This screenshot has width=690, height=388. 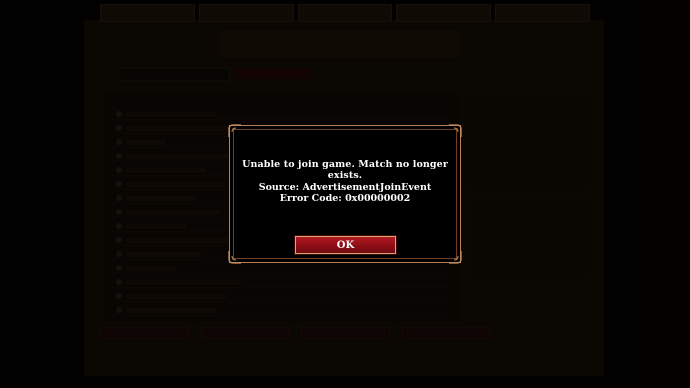 I want to click on error-code: Error Code: 0x00000002, so click(x=345, y=198).